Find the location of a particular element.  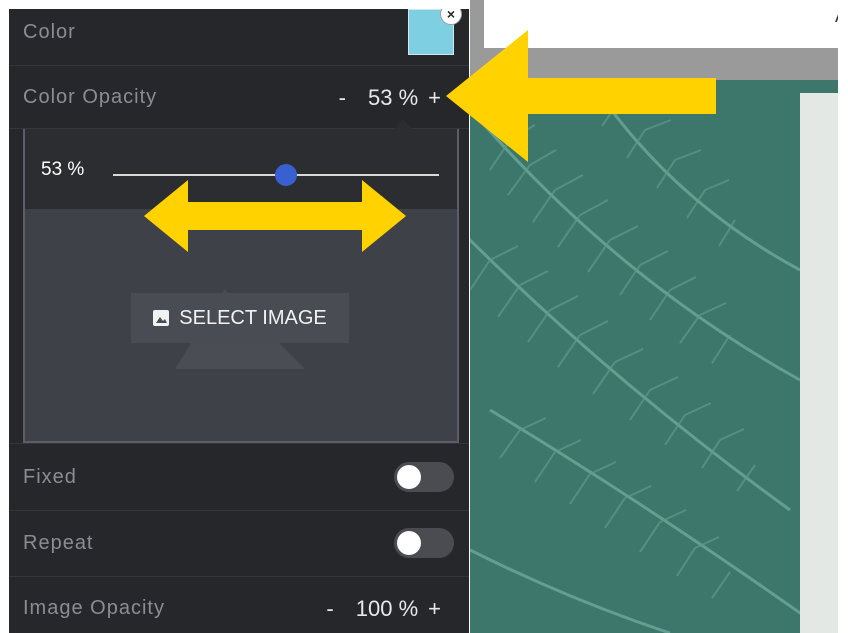

double-arrow-icon is located at coordinates (275, 216).